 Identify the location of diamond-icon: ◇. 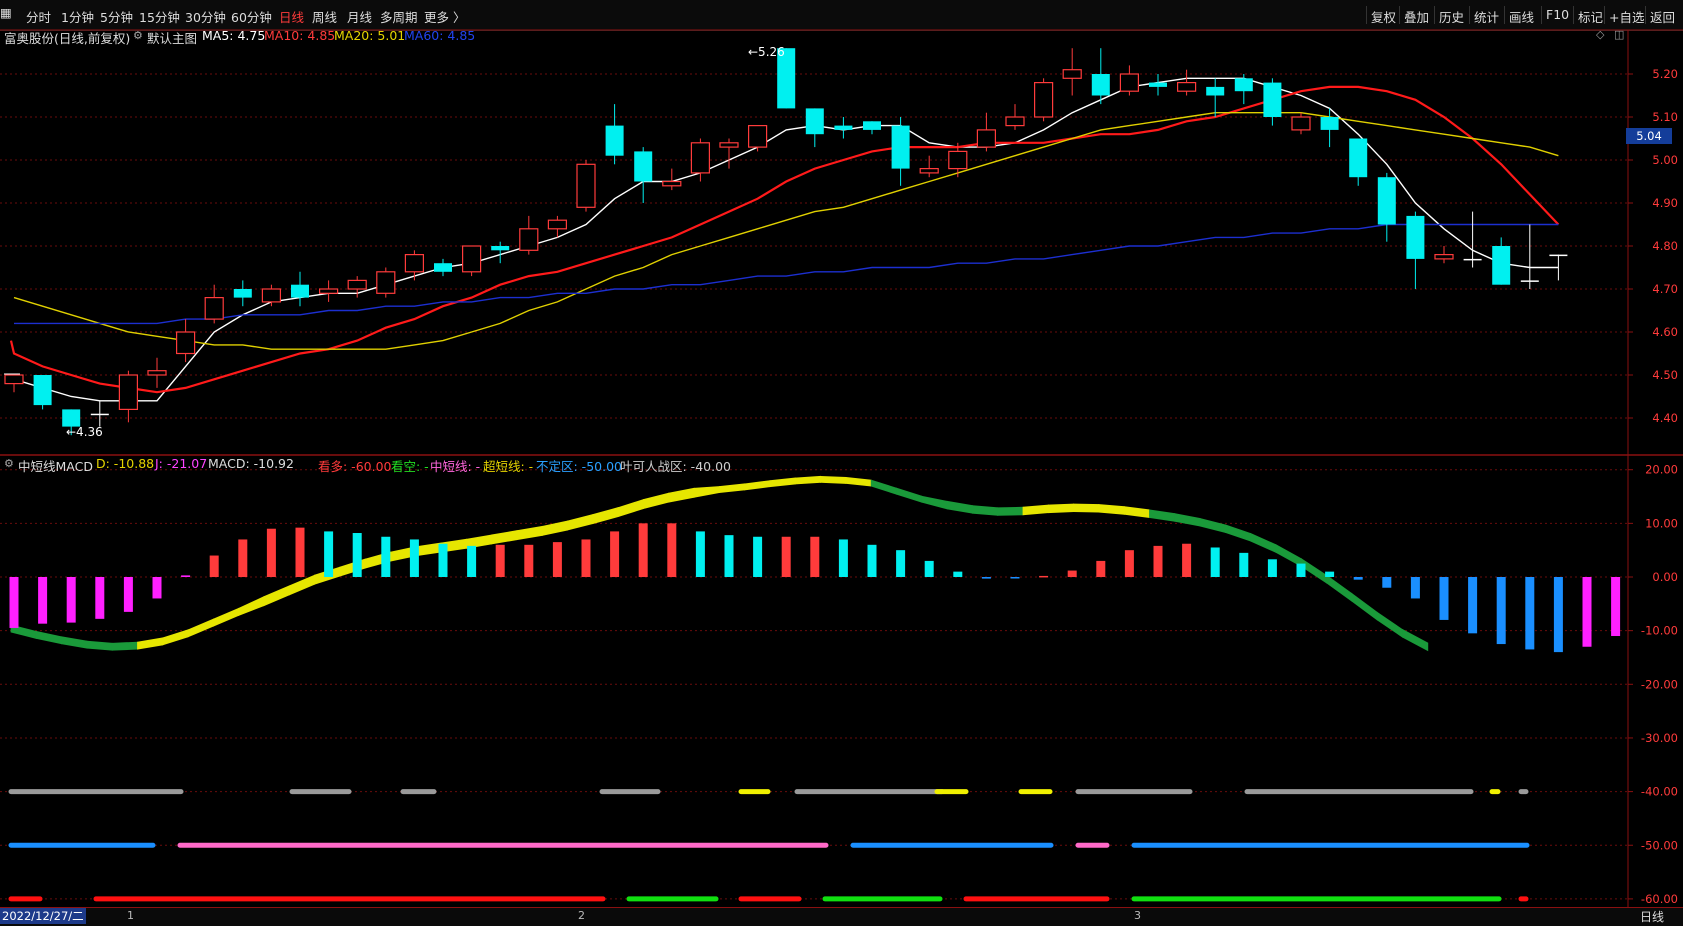
(1600, 34).